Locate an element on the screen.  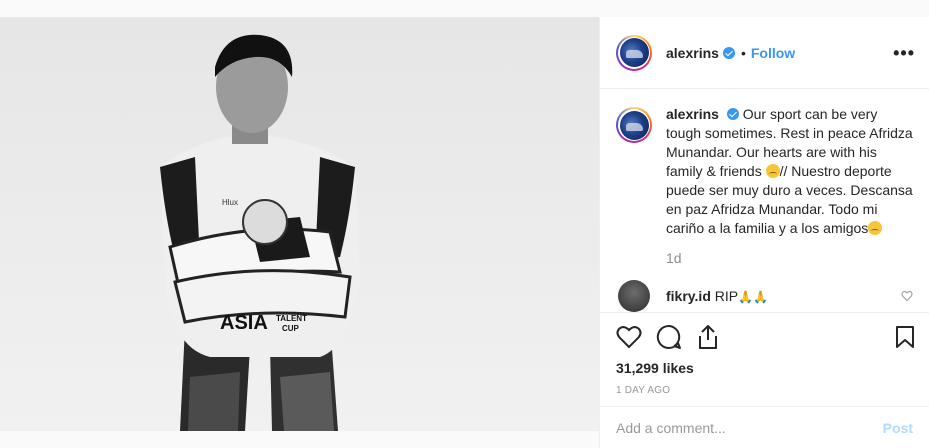
caption-avatar-image is located at coordinates (634, 125).